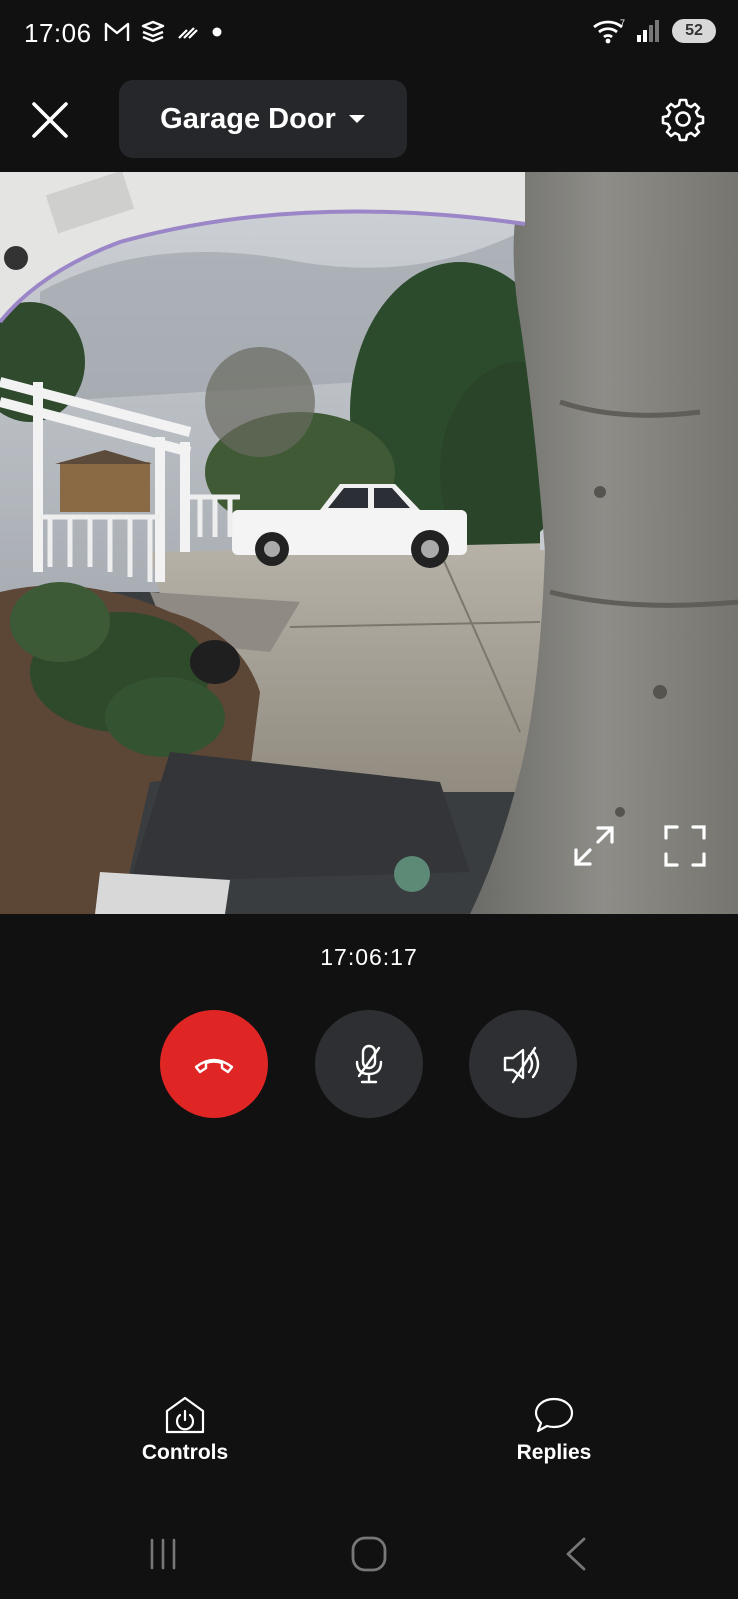 This screenshot has height=1599, width=738. I want to click on status-bar: 17:06 7 52, so click(369, 35).